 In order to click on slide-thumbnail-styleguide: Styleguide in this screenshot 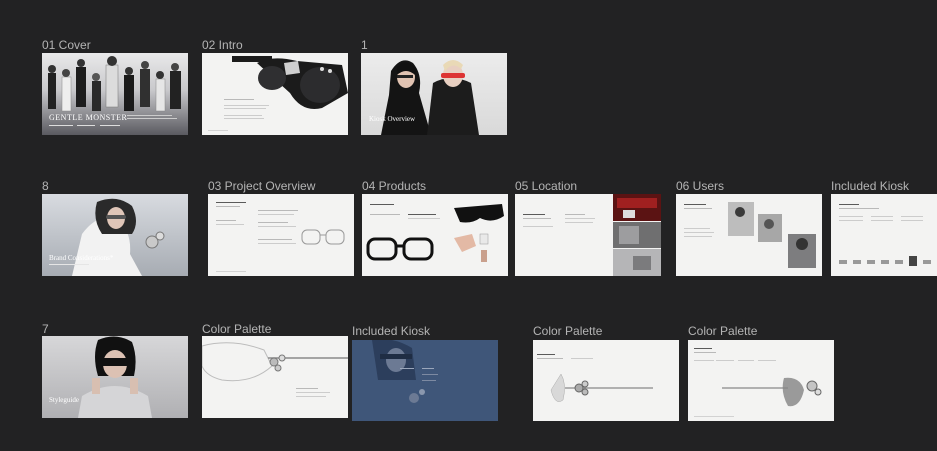, I will do `click(115, 377)`.